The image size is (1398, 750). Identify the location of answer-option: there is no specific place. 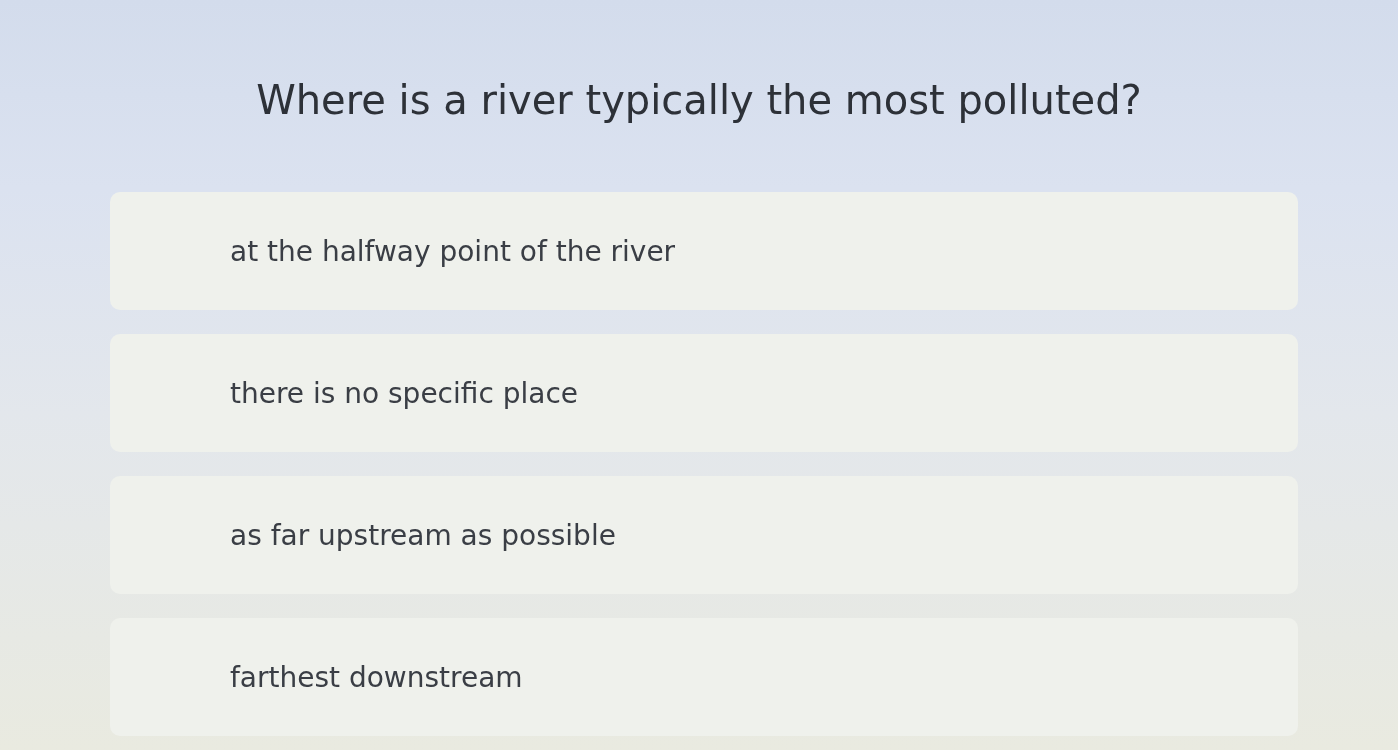
(704, 393).